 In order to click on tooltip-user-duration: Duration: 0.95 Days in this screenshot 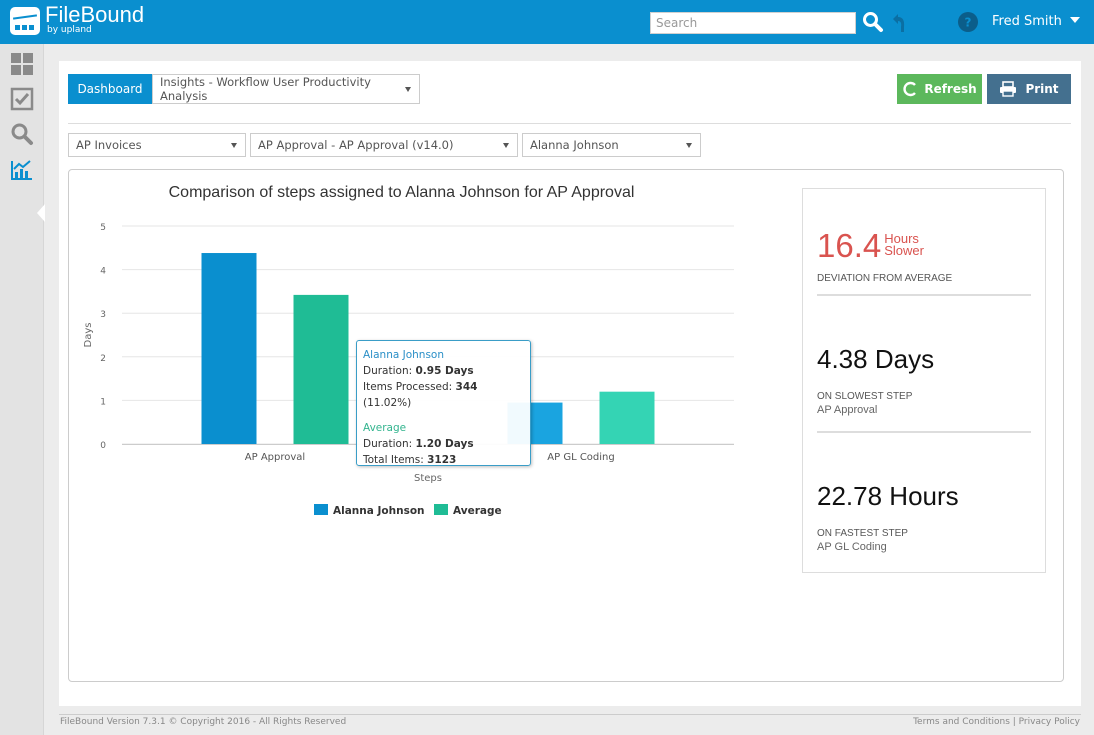, I will do `click(418, 371)`.